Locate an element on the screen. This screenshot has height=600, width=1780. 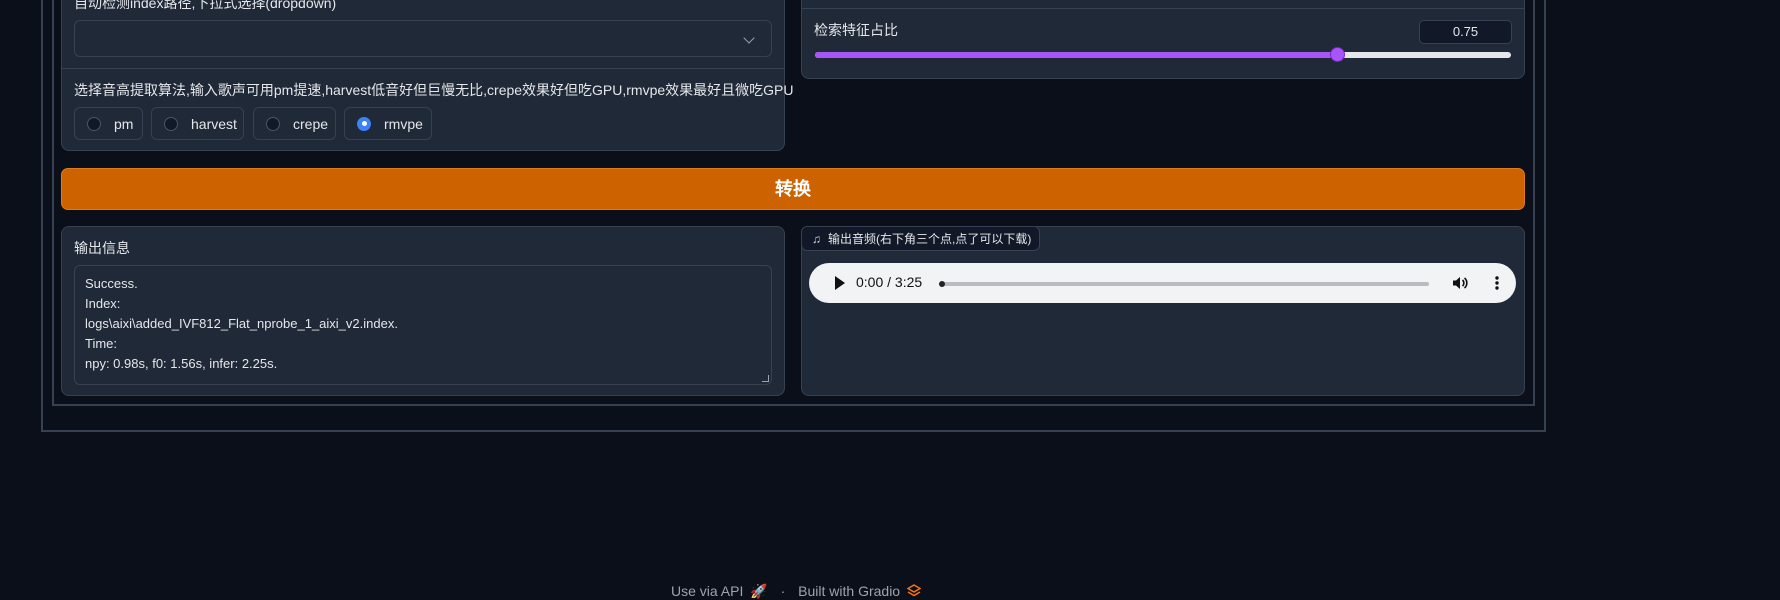
output-line: Success. is located at coordinates (111, 283).